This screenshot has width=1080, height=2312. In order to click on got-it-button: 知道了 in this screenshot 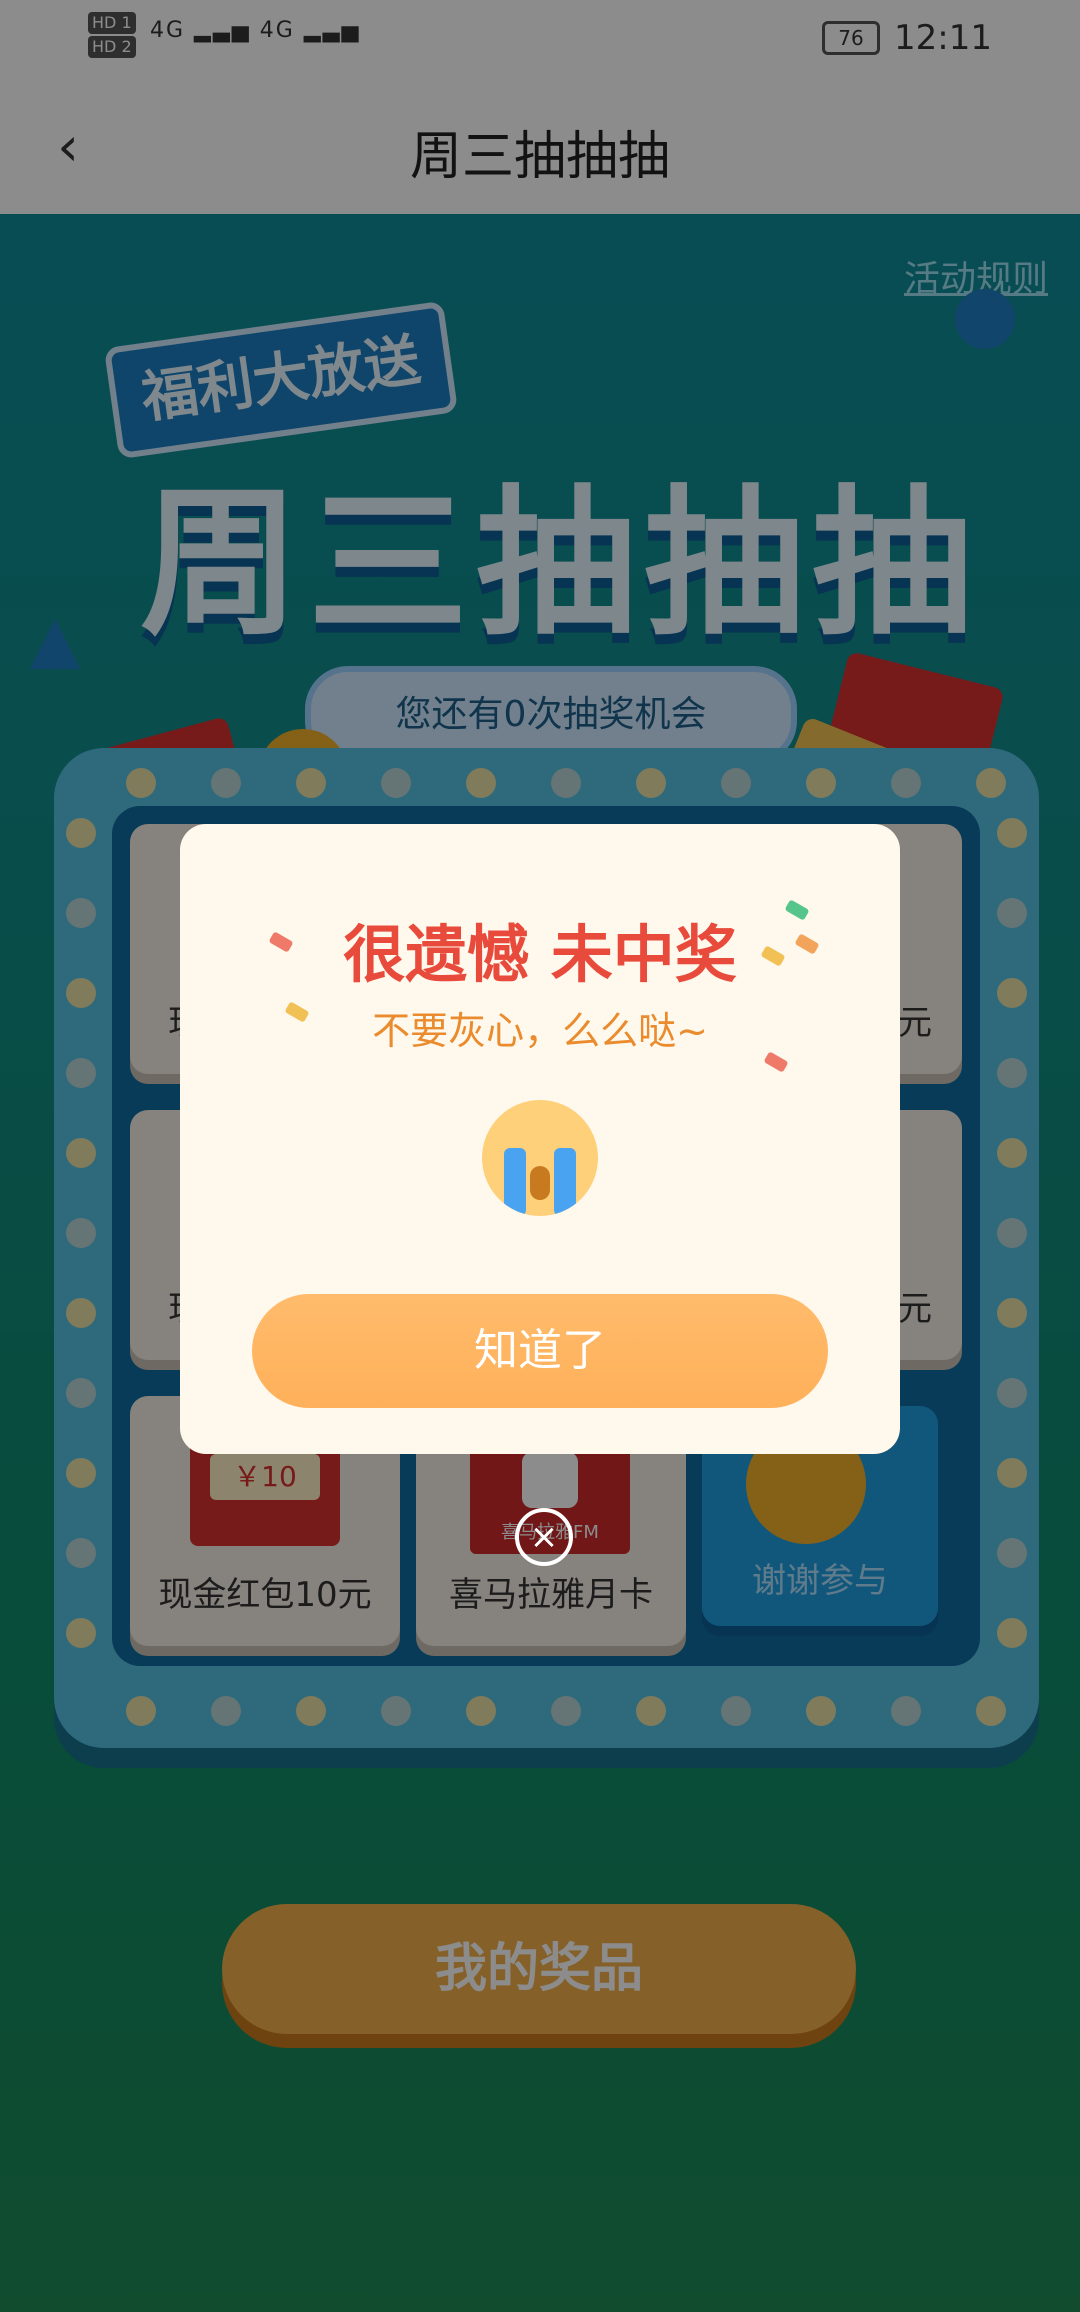, I will do `click(540, 1351)`.